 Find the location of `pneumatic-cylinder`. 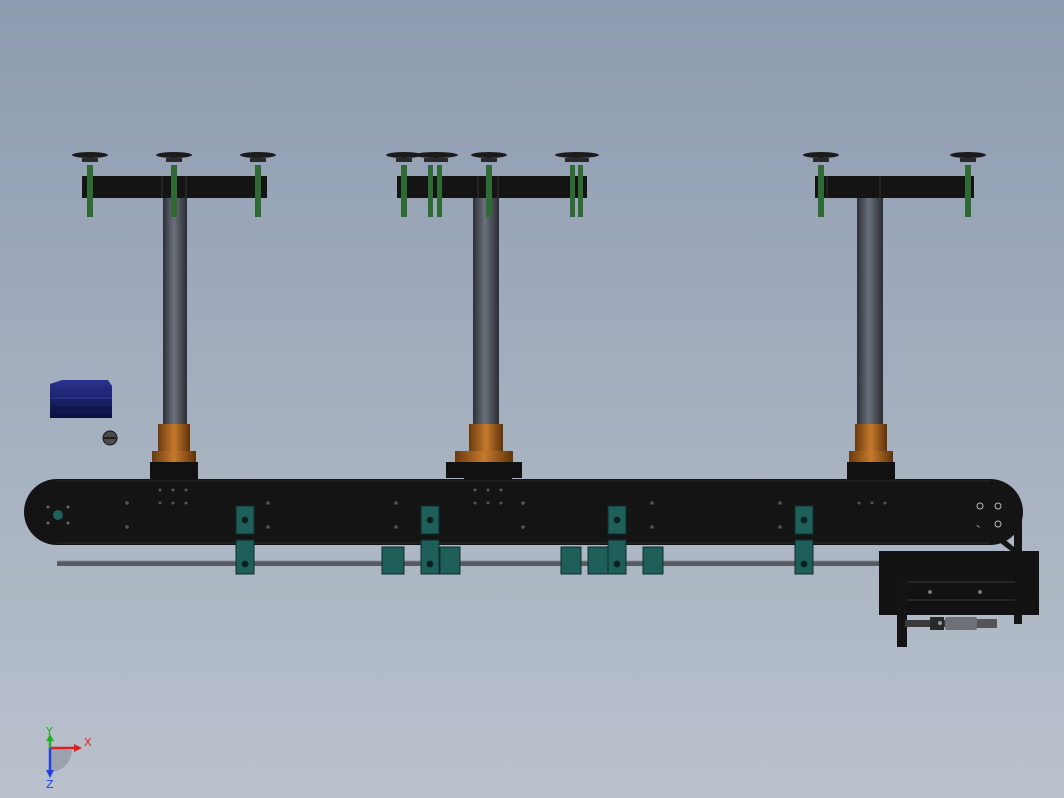

pneumatic-cylinder is located at coordinates (951, 623).